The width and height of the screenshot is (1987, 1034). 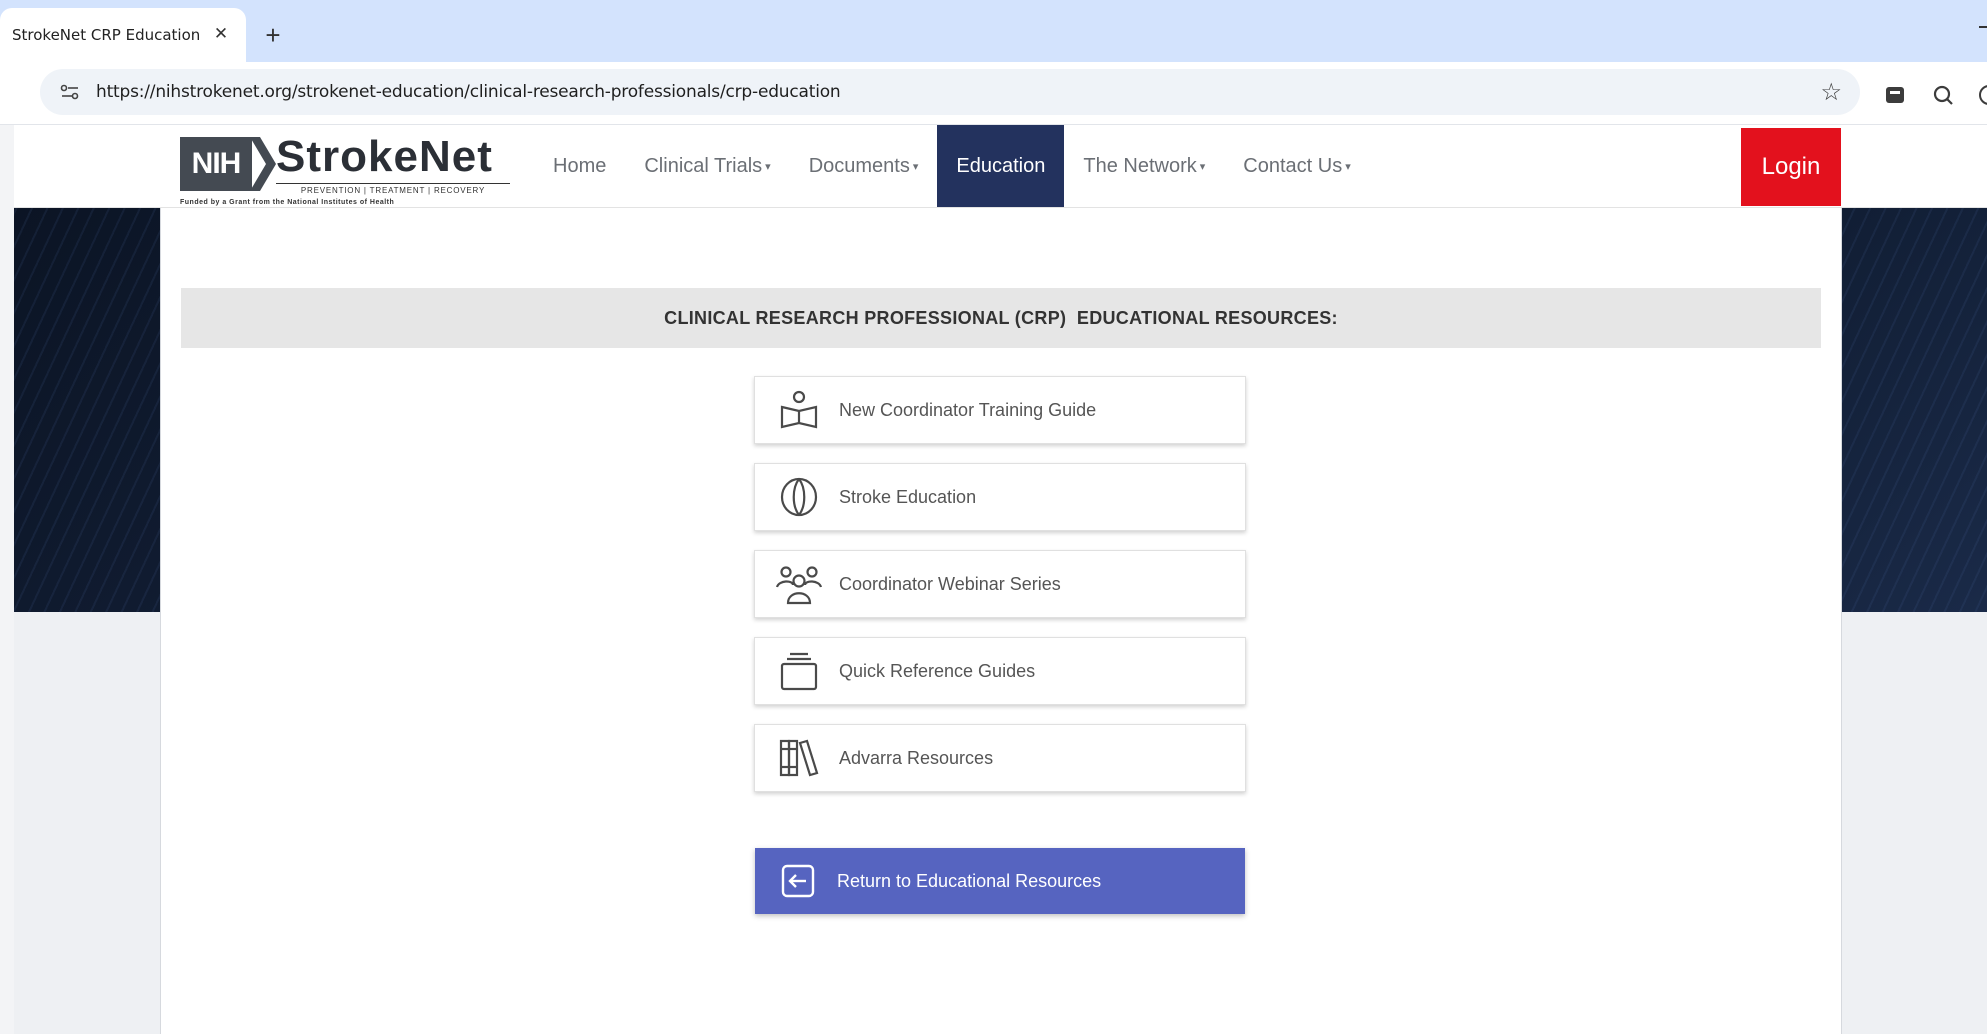 I want to click on nav-clinical-trials-label: Clinical Trials, so click(x=703, y=165).